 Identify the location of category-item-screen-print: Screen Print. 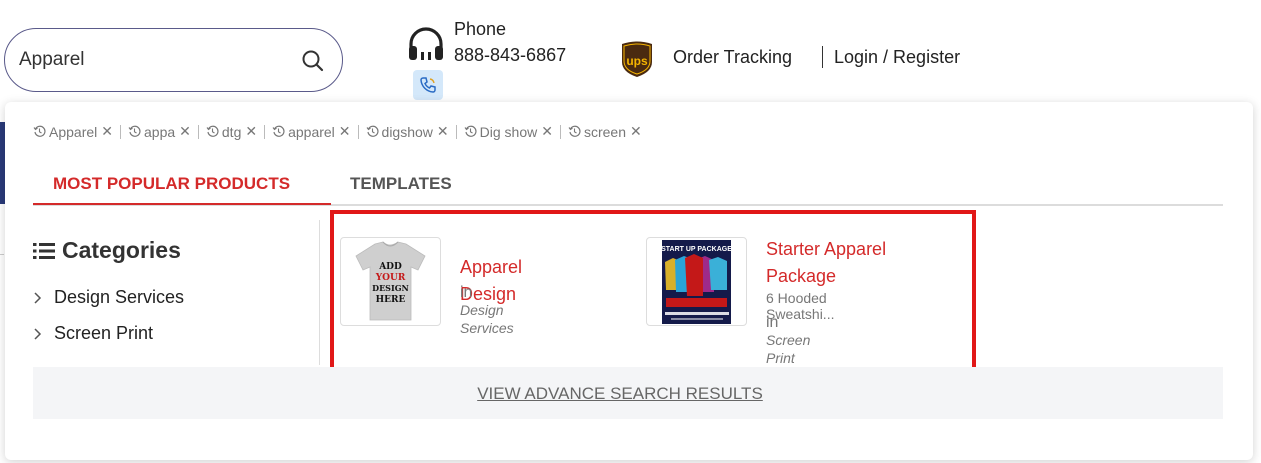
(93, 333).